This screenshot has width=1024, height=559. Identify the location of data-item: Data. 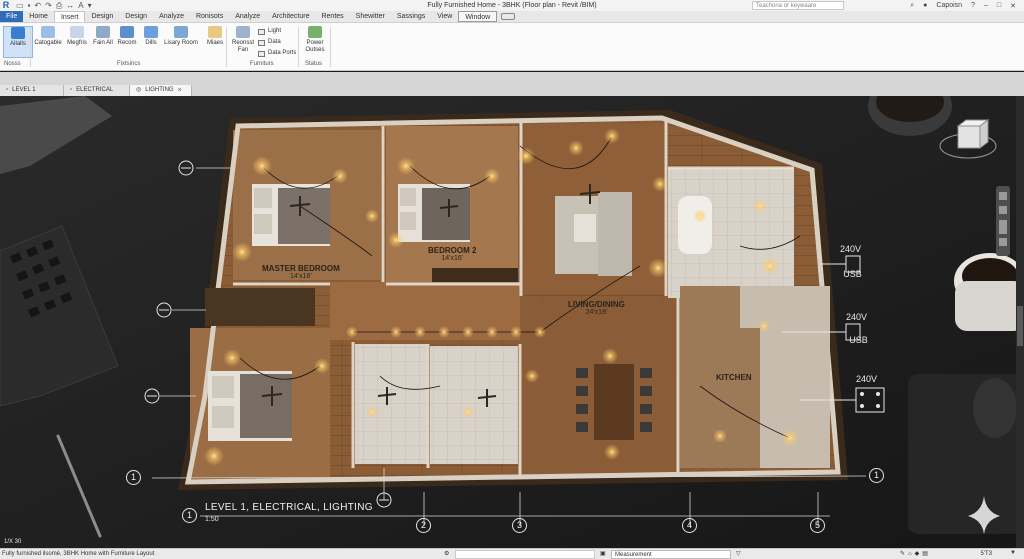
(277, 42).